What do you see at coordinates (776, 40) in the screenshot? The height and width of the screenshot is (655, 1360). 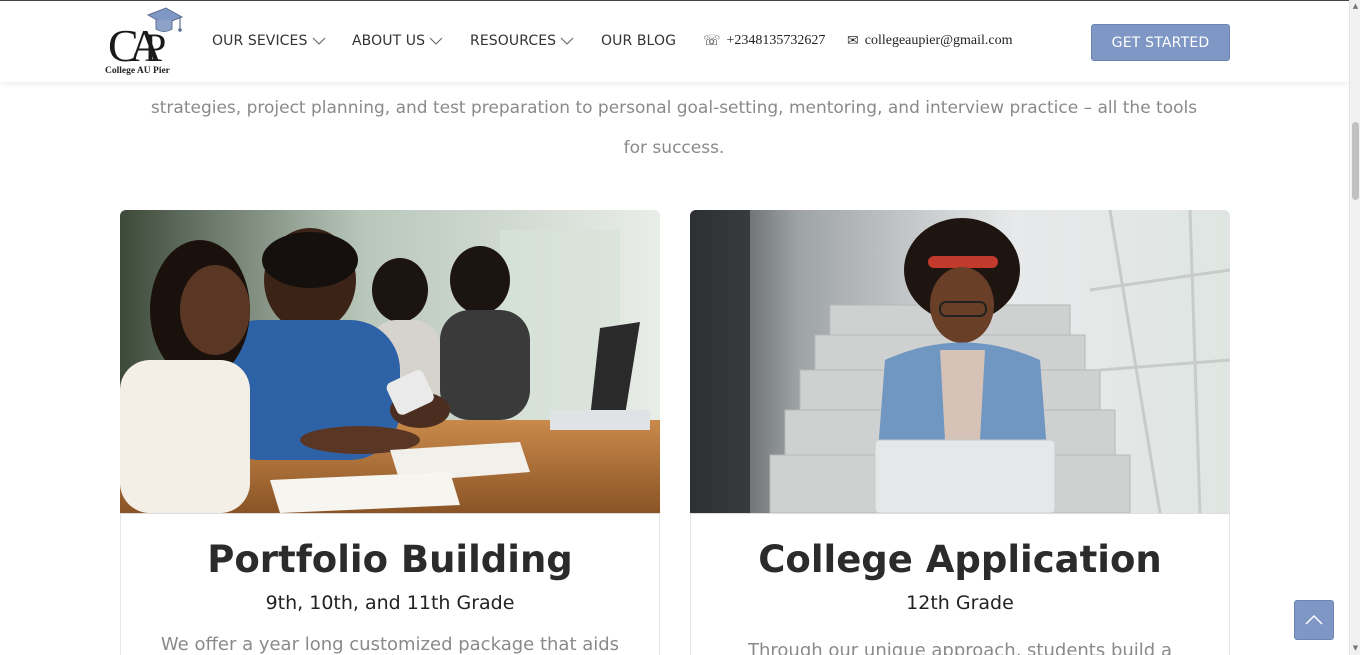 I see `phone-number: +2348135732627` at bounding box center [776, 40].